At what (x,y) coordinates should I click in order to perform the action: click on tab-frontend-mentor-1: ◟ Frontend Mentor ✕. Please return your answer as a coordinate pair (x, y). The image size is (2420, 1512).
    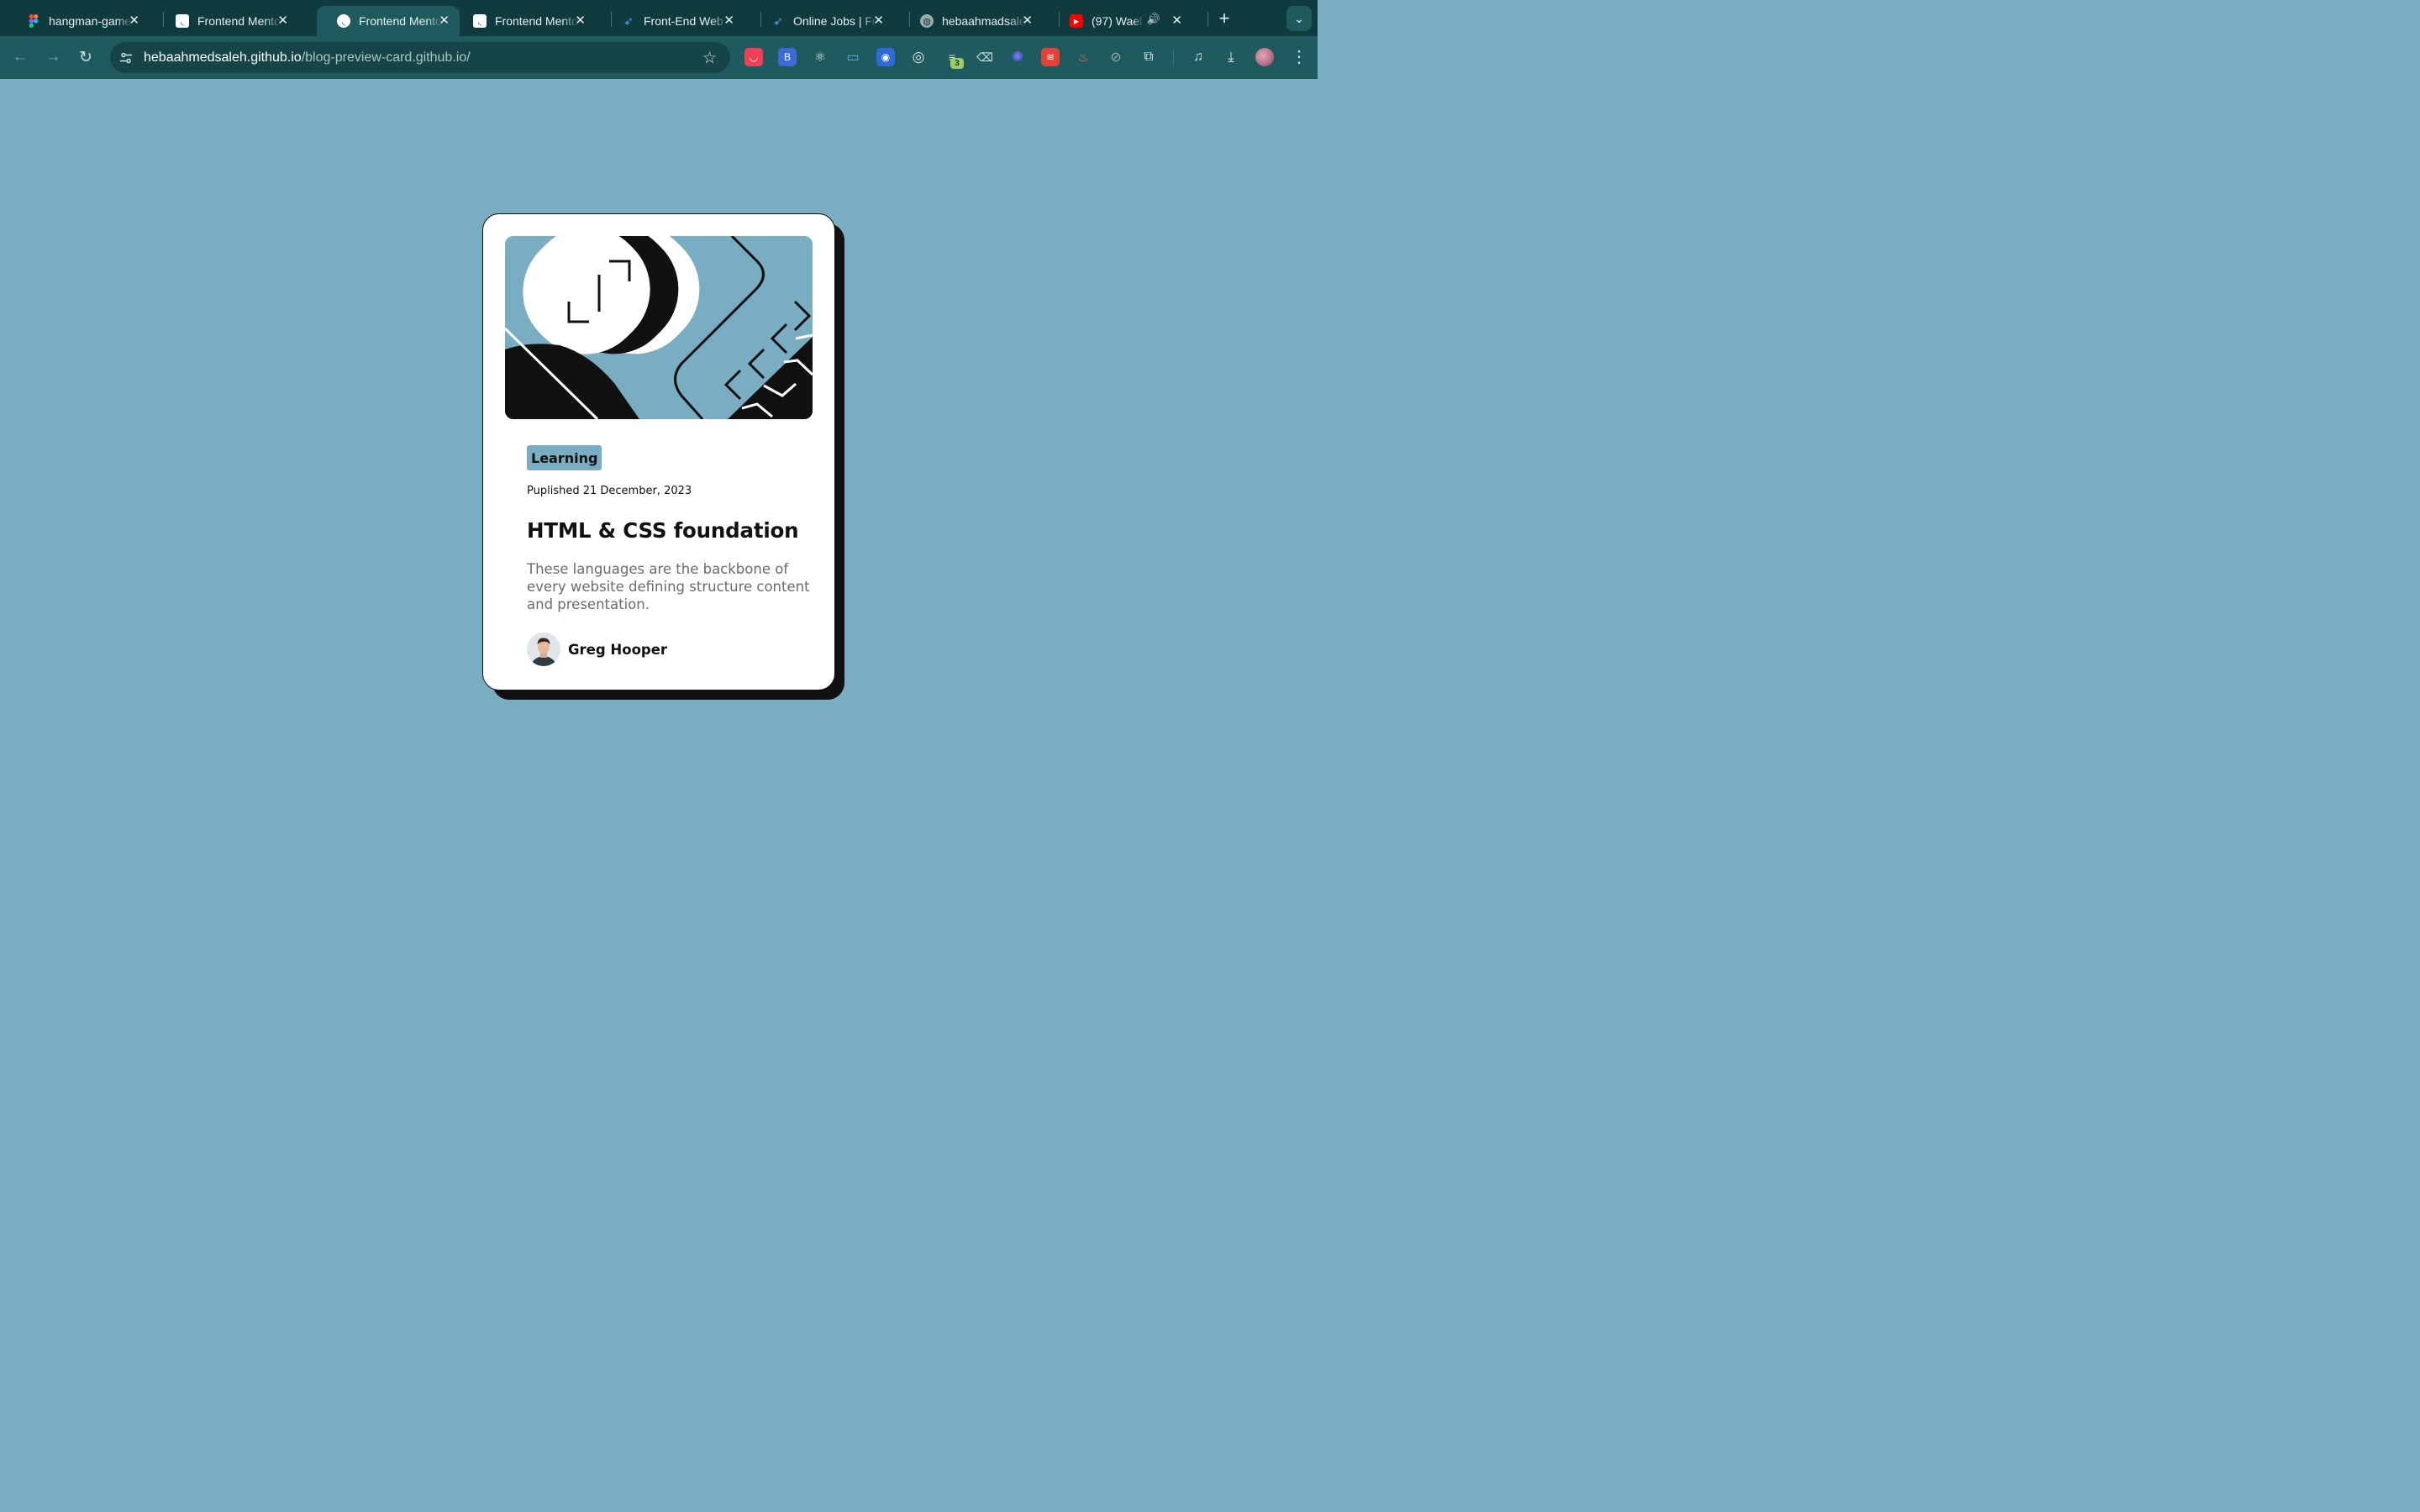
    Looking at the image, I should click on (226, 21).